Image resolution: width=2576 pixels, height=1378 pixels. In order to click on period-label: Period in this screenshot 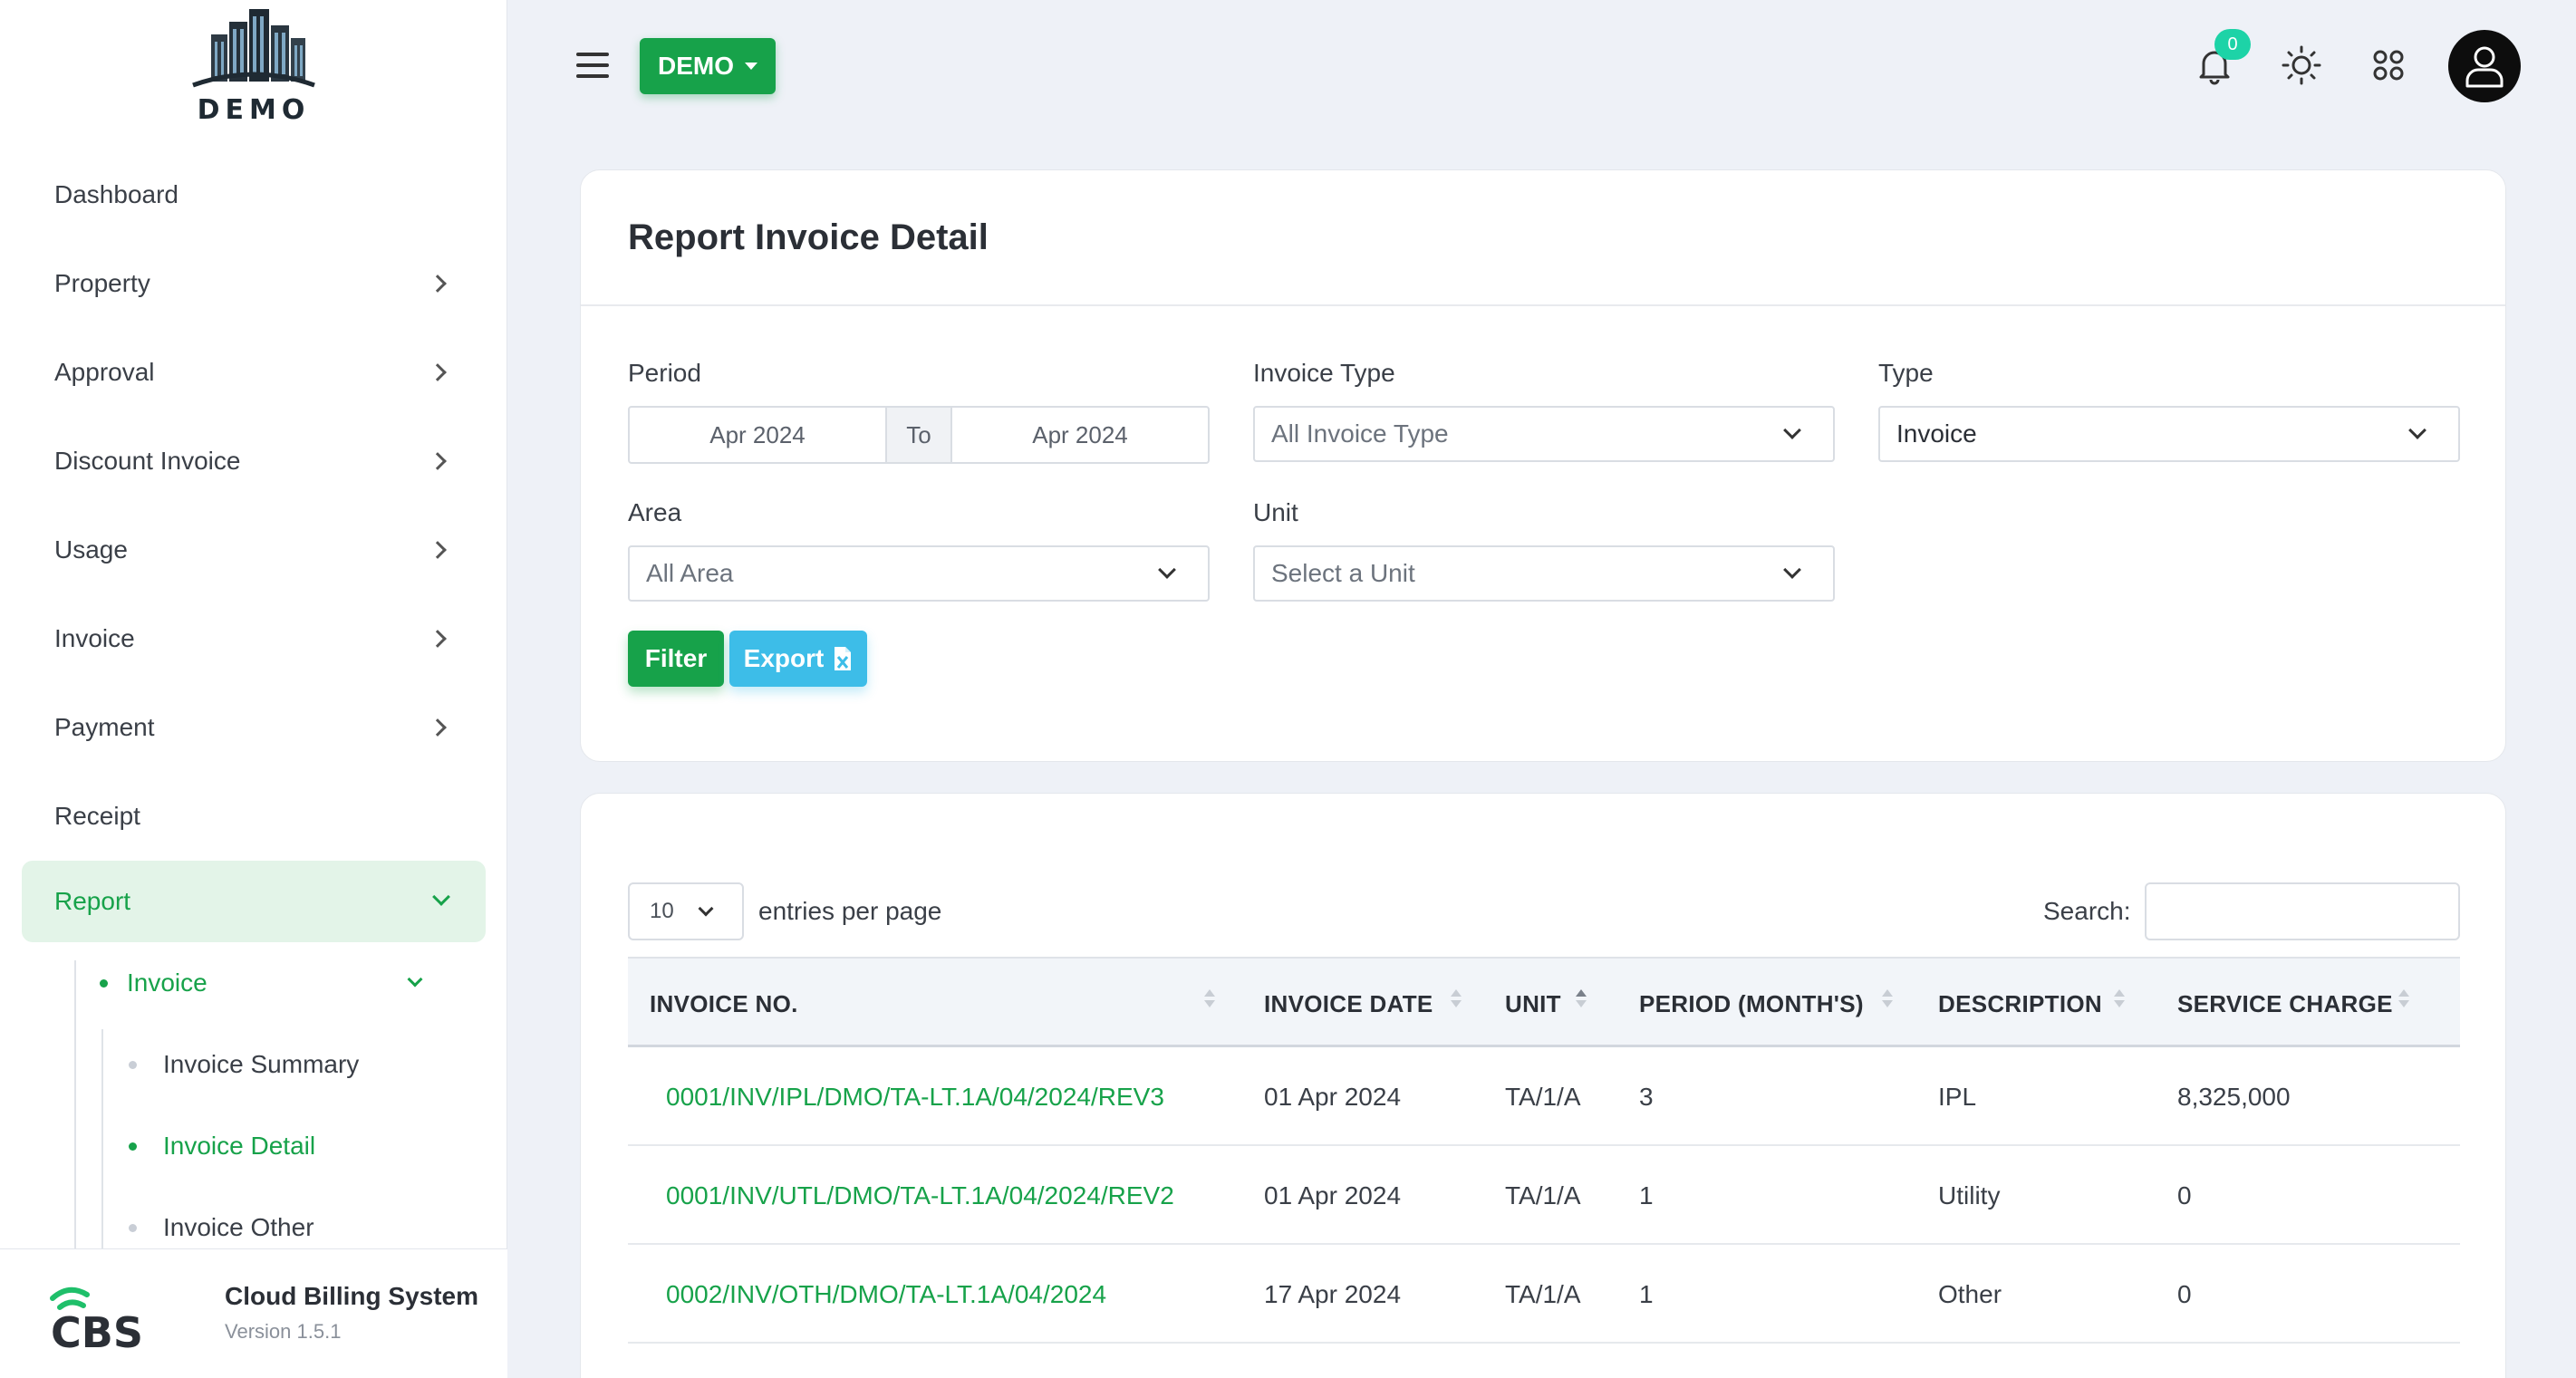, I will do `click(664, 373)`.